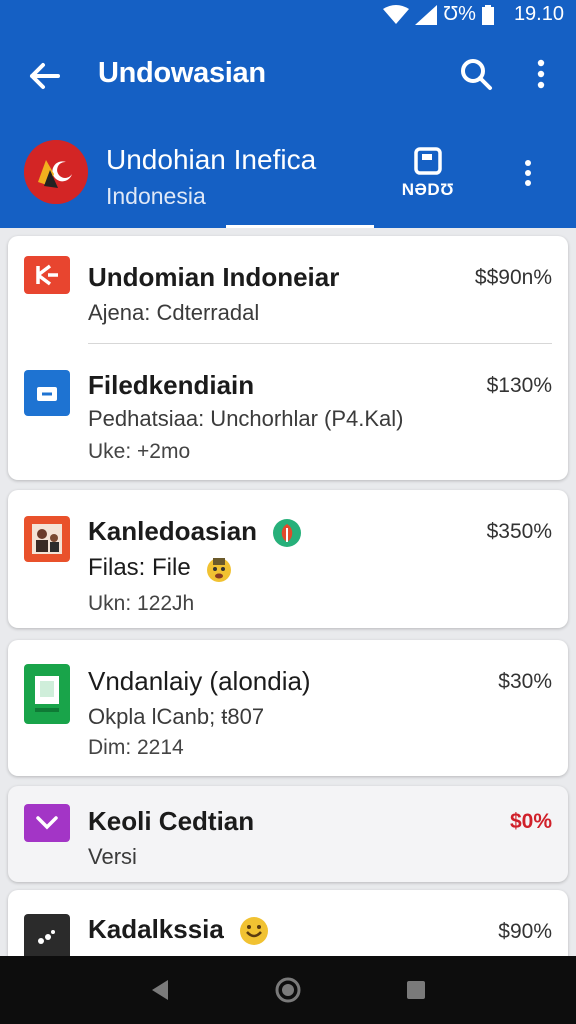 The height and width of the screenshot is (1024, 576). I want to click on item-subtitle: Okpla lCanb; ŧ807, so click(176, 716).